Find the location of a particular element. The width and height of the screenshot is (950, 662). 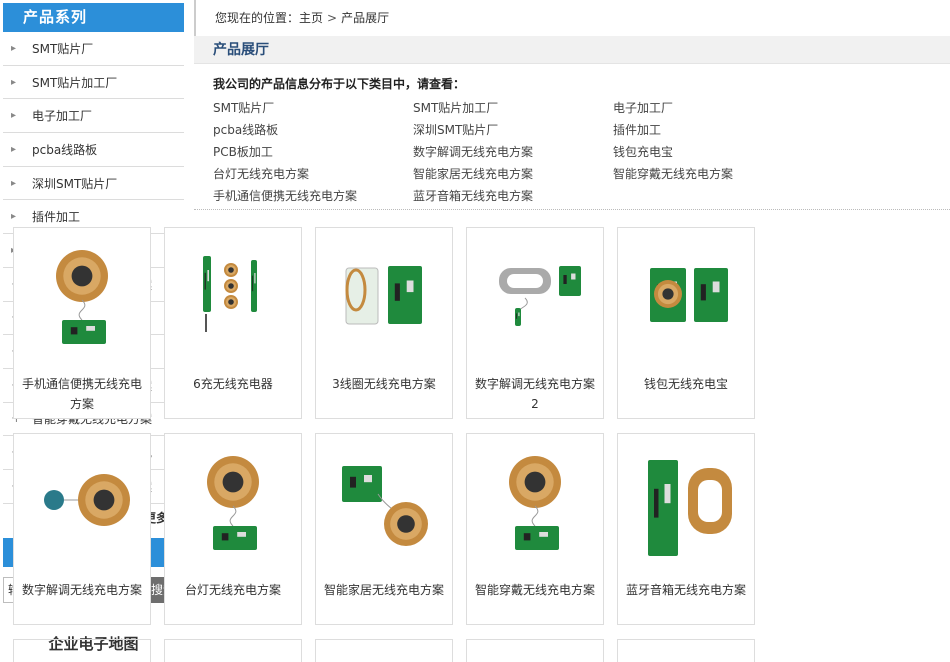

product-card: 智能家居无线充电方案 is located at coordinates (384, 529).